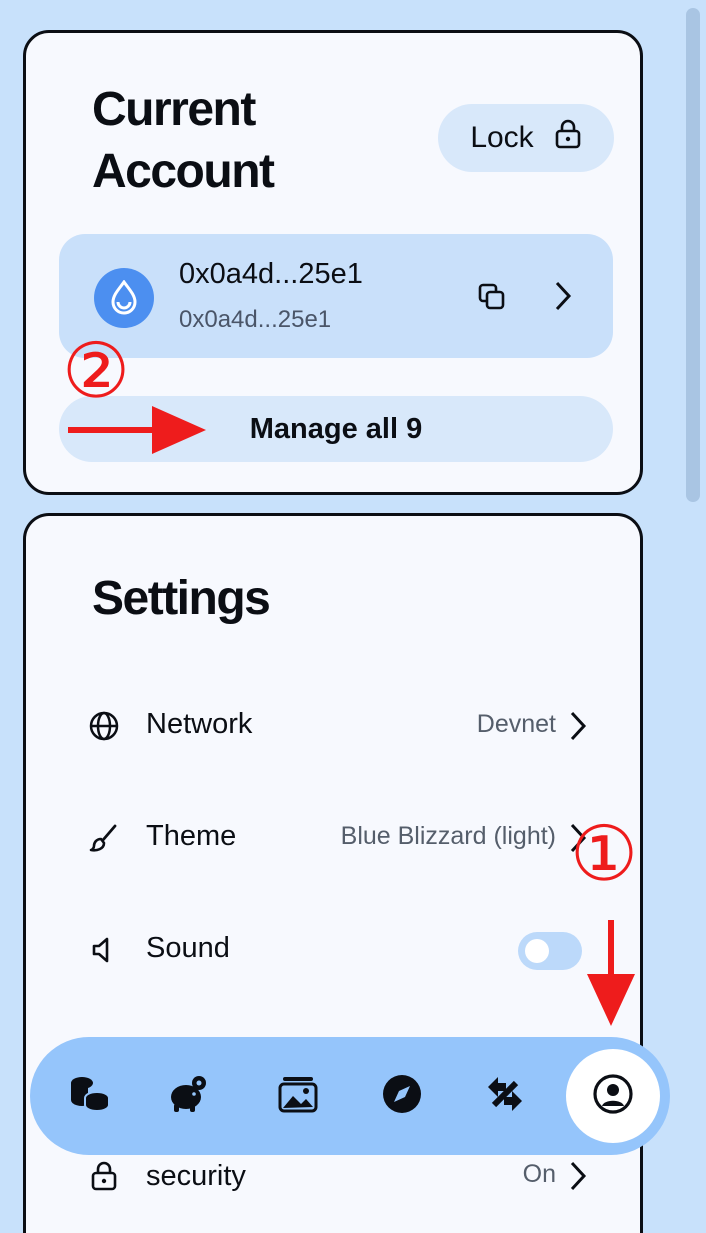 Image resolution: width=706 pixels, height=1233 pixels. I want to click on account-address: 0x0a4d...25e1, so click(255, 319).